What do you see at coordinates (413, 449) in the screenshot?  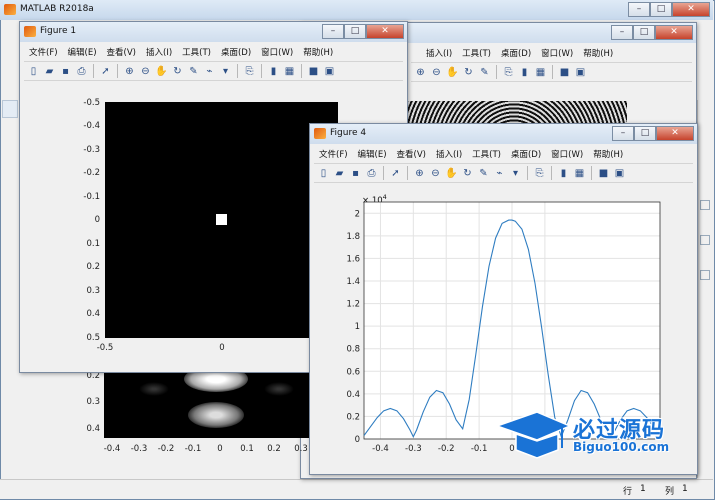 I see `x-tick-label: -0.3` at bounding box center [413, 449].